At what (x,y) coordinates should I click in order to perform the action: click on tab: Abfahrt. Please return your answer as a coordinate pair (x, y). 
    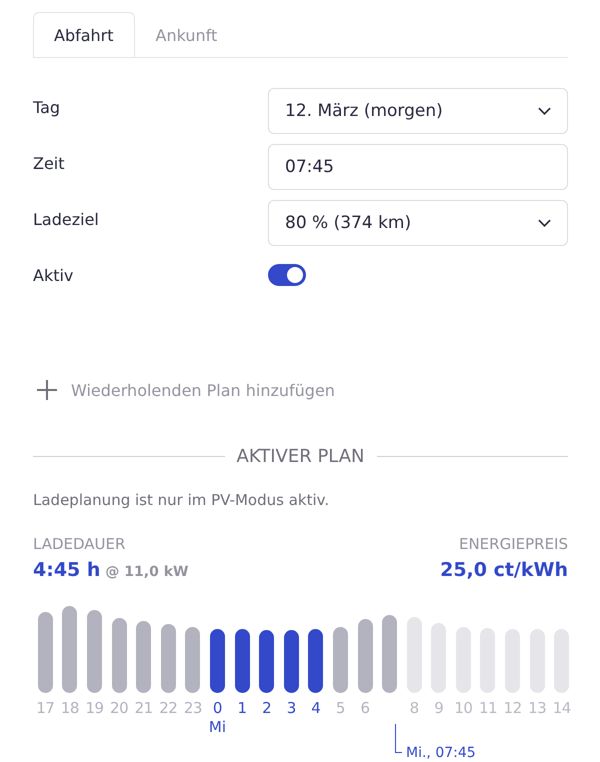
    Looking at the image, I should click on (84, 34).